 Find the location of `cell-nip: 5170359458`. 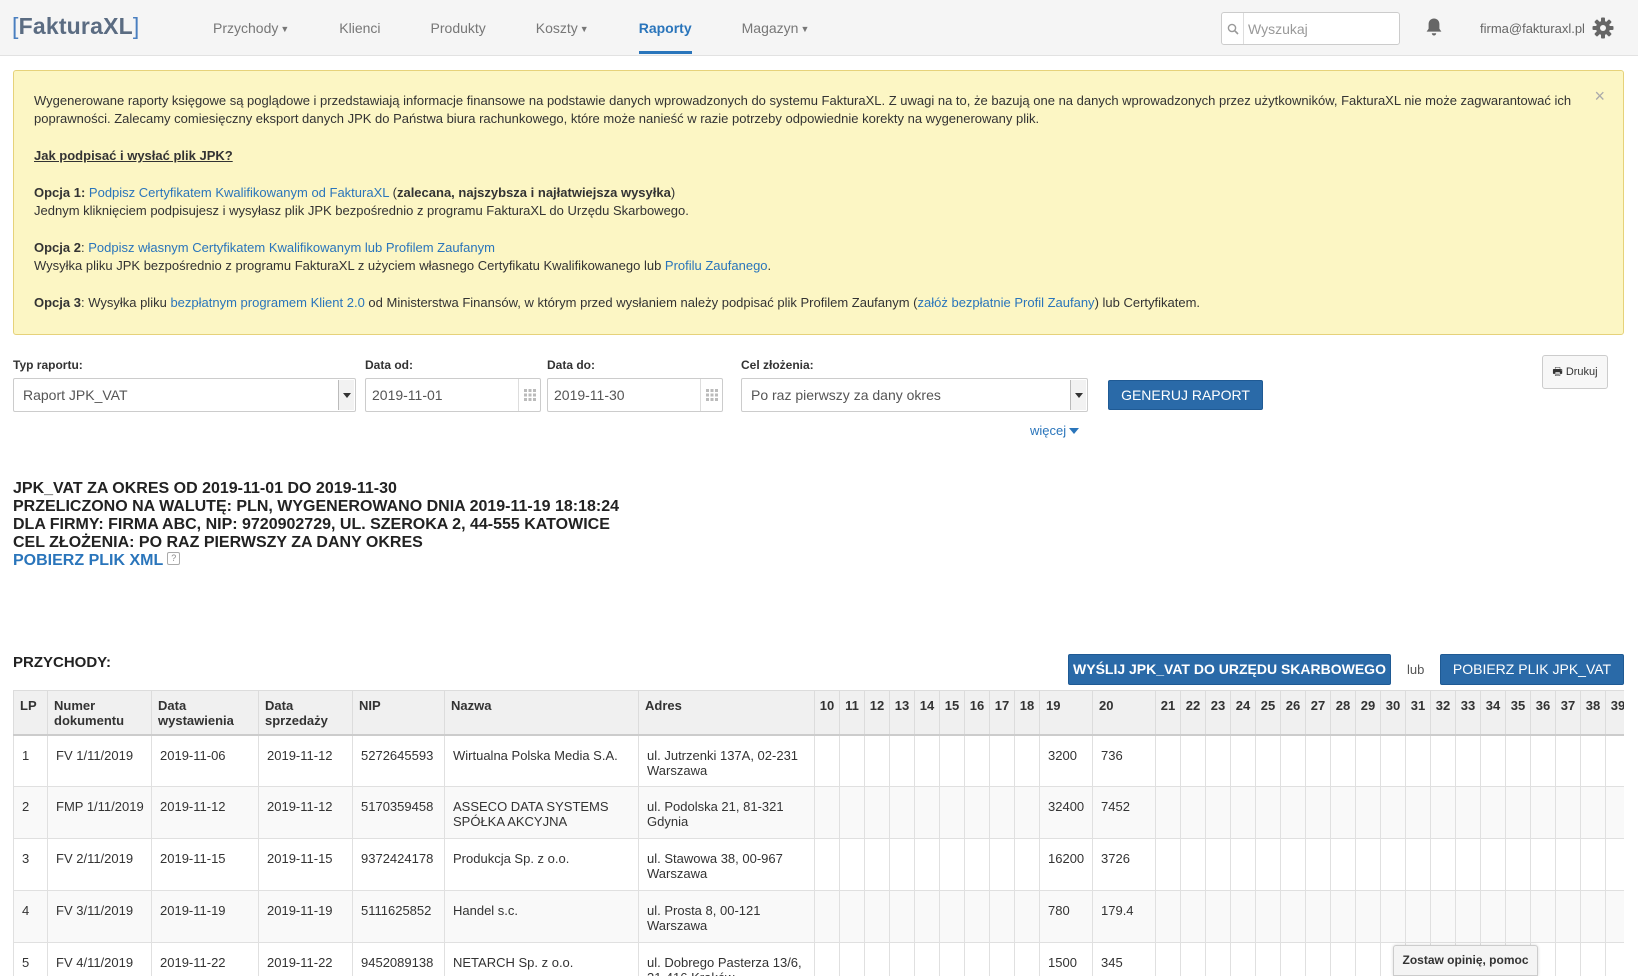

cell-nip: 5170359458 is located at coordinates (398, 812).